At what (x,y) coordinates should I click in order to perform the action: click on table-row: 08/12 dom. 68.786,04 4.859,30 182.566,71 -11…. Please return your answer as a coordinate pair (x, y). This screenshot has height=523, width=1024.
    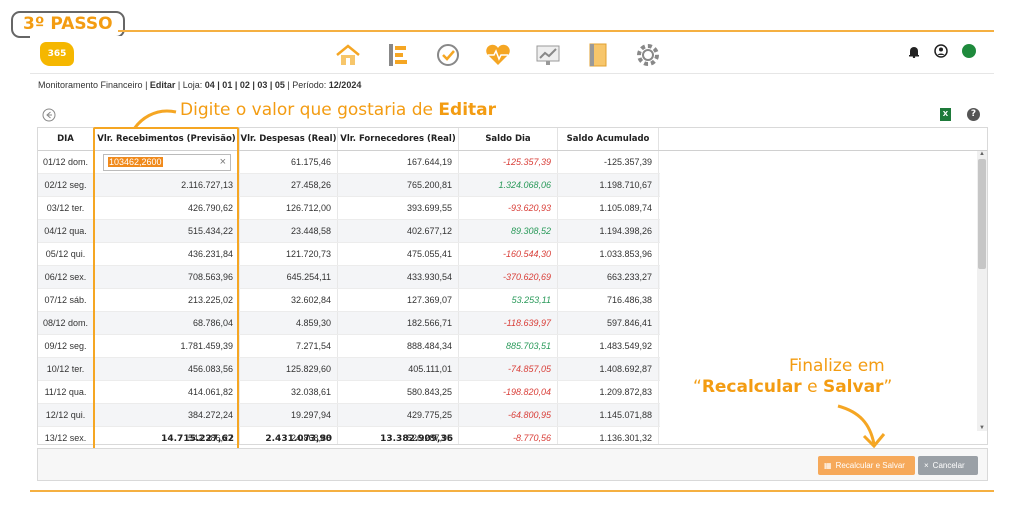
    Looking at the image, I should click on (349, 323).